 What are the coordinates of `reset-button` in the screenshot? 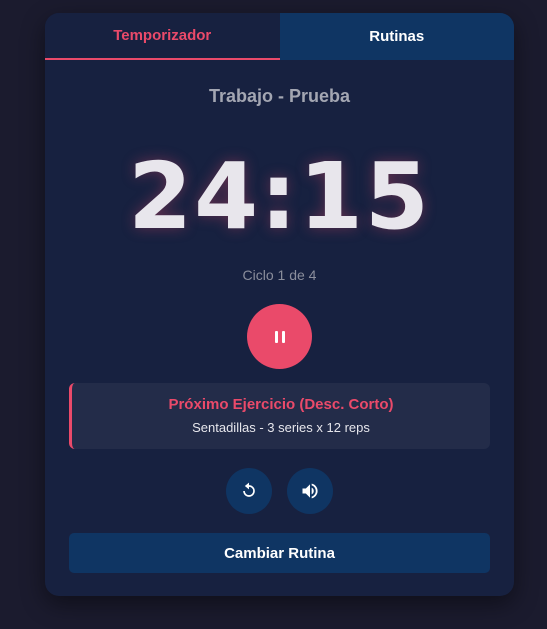 It's located at (249, 491).